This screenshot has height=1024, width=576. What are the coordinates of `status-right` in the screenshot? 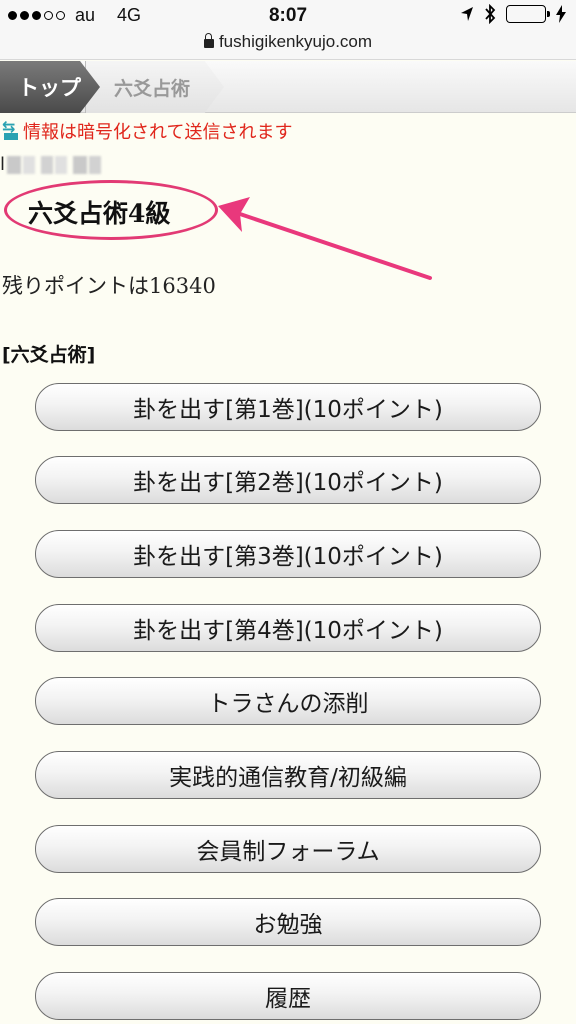 It's located at (513, 14).